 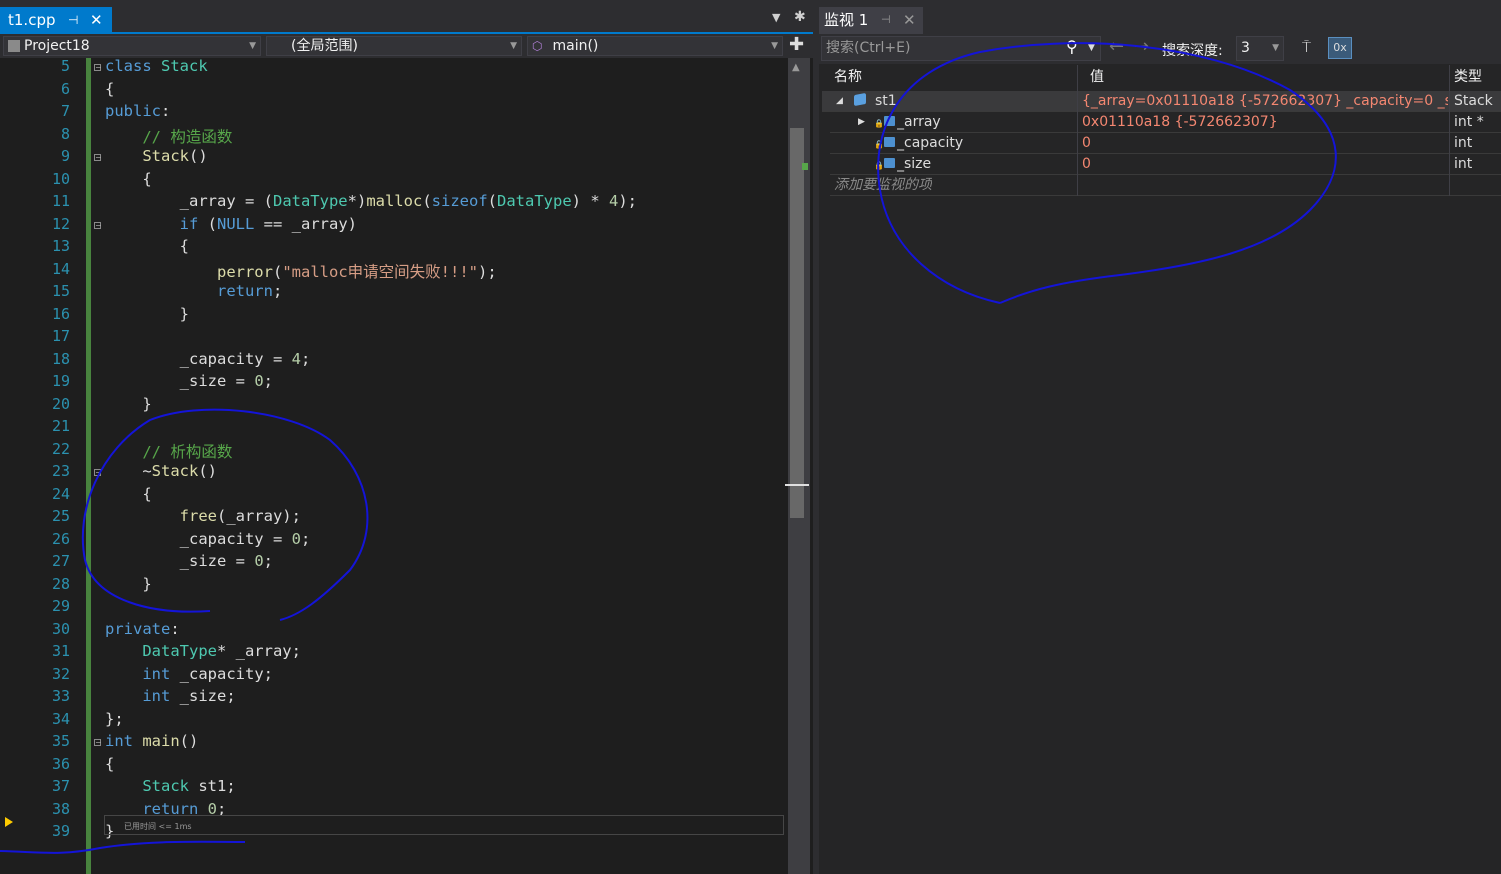 What do you see at coordinates (151, 741) in the screenshot?
I see `code-line: int main()` at bounding box center [151, 741].